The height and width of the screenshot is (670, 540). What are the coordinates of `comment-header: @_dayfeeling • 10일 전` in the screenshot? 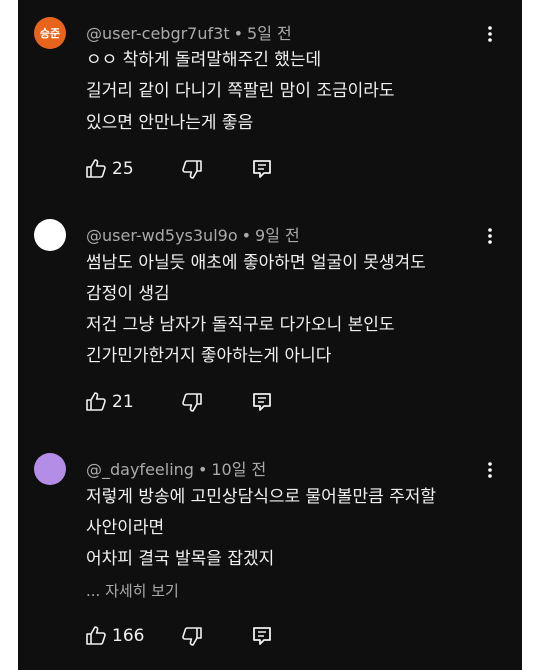 It's located at (176, 468).